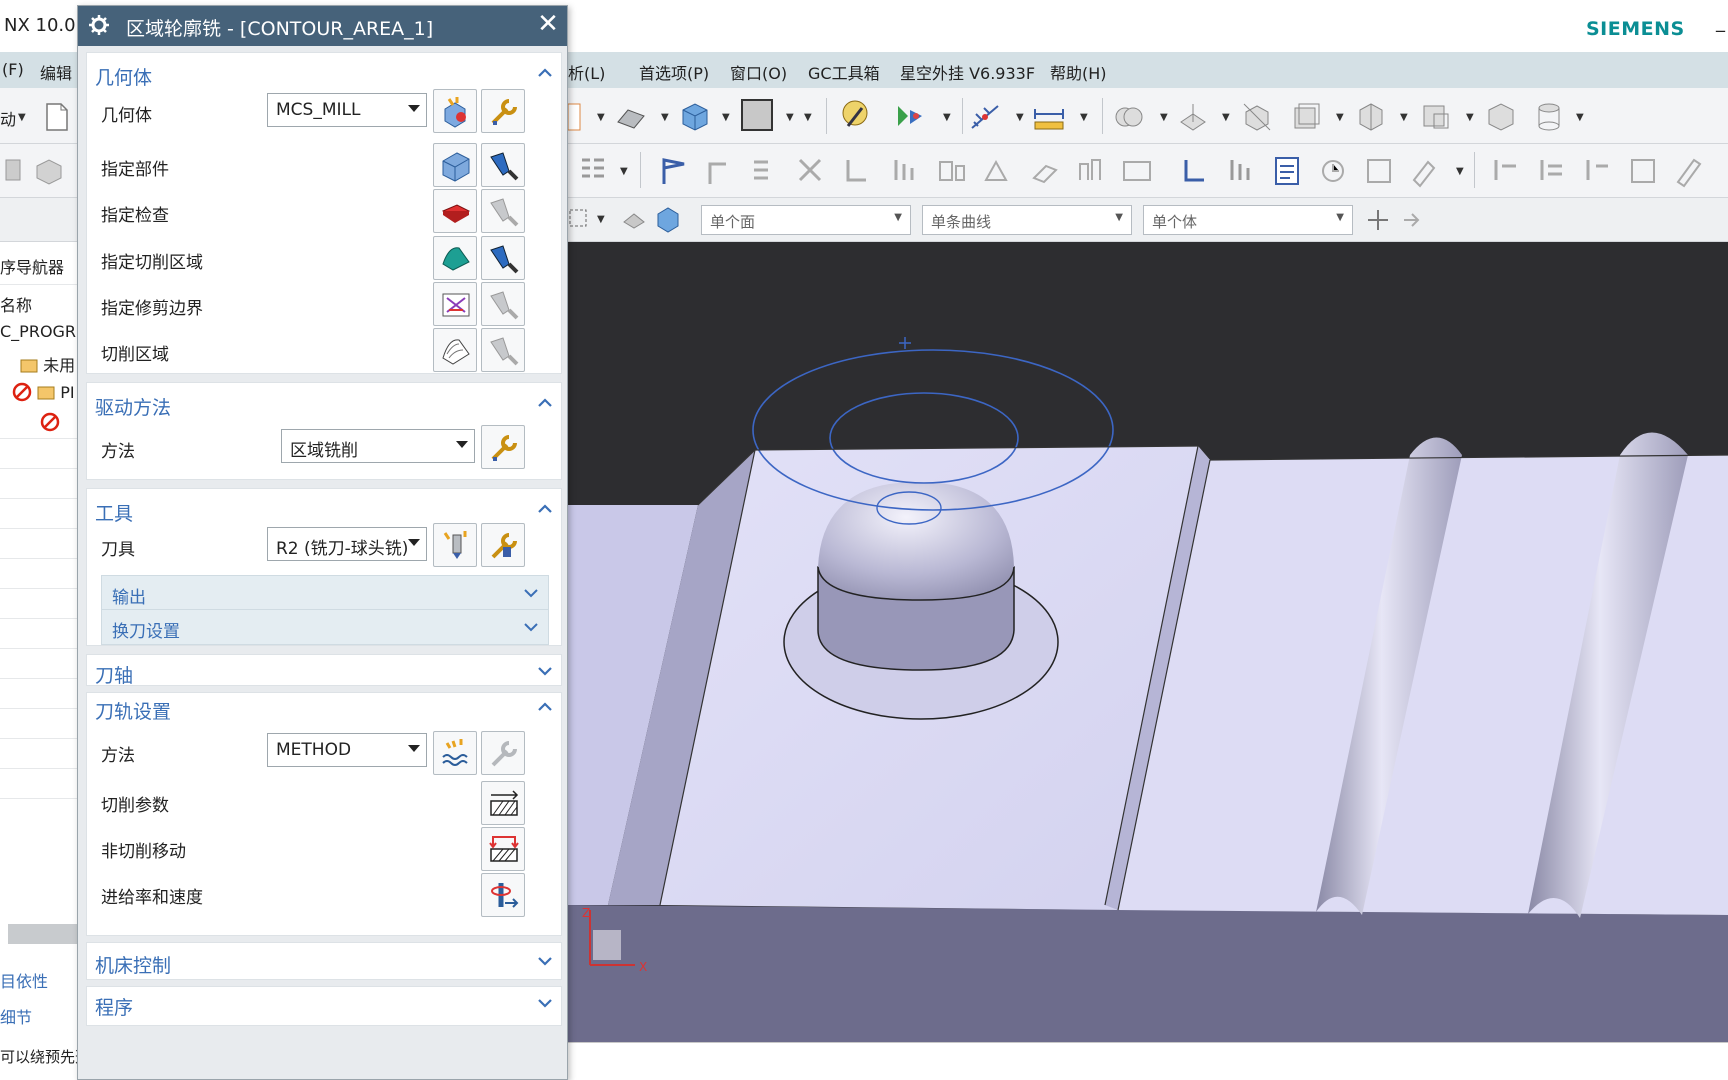  What do you see at coordinates (503, 258) in the screenshot?
I see `display-cut-area-button` at bounding box center [503, 258].